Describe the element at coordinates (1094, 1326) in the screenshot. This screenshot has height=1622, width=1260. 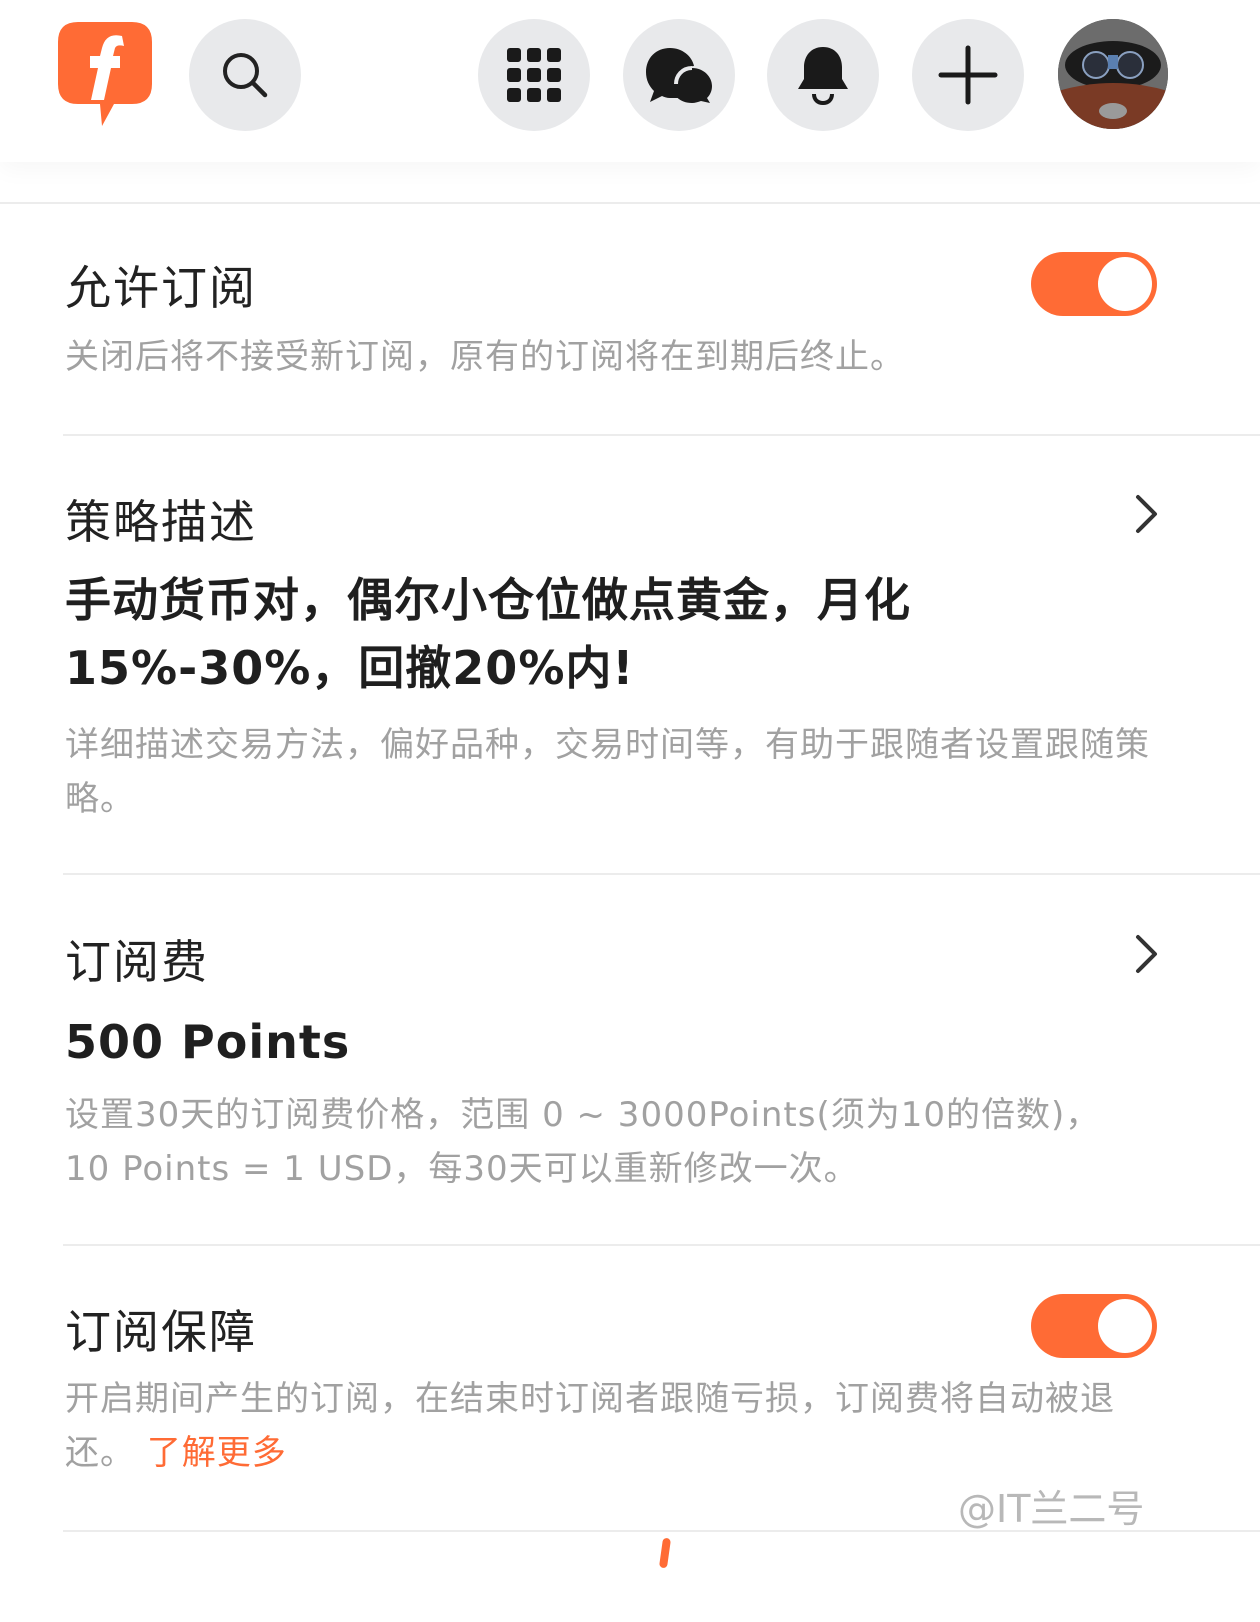
I see `subscription-guarantee-toggle` at that location.